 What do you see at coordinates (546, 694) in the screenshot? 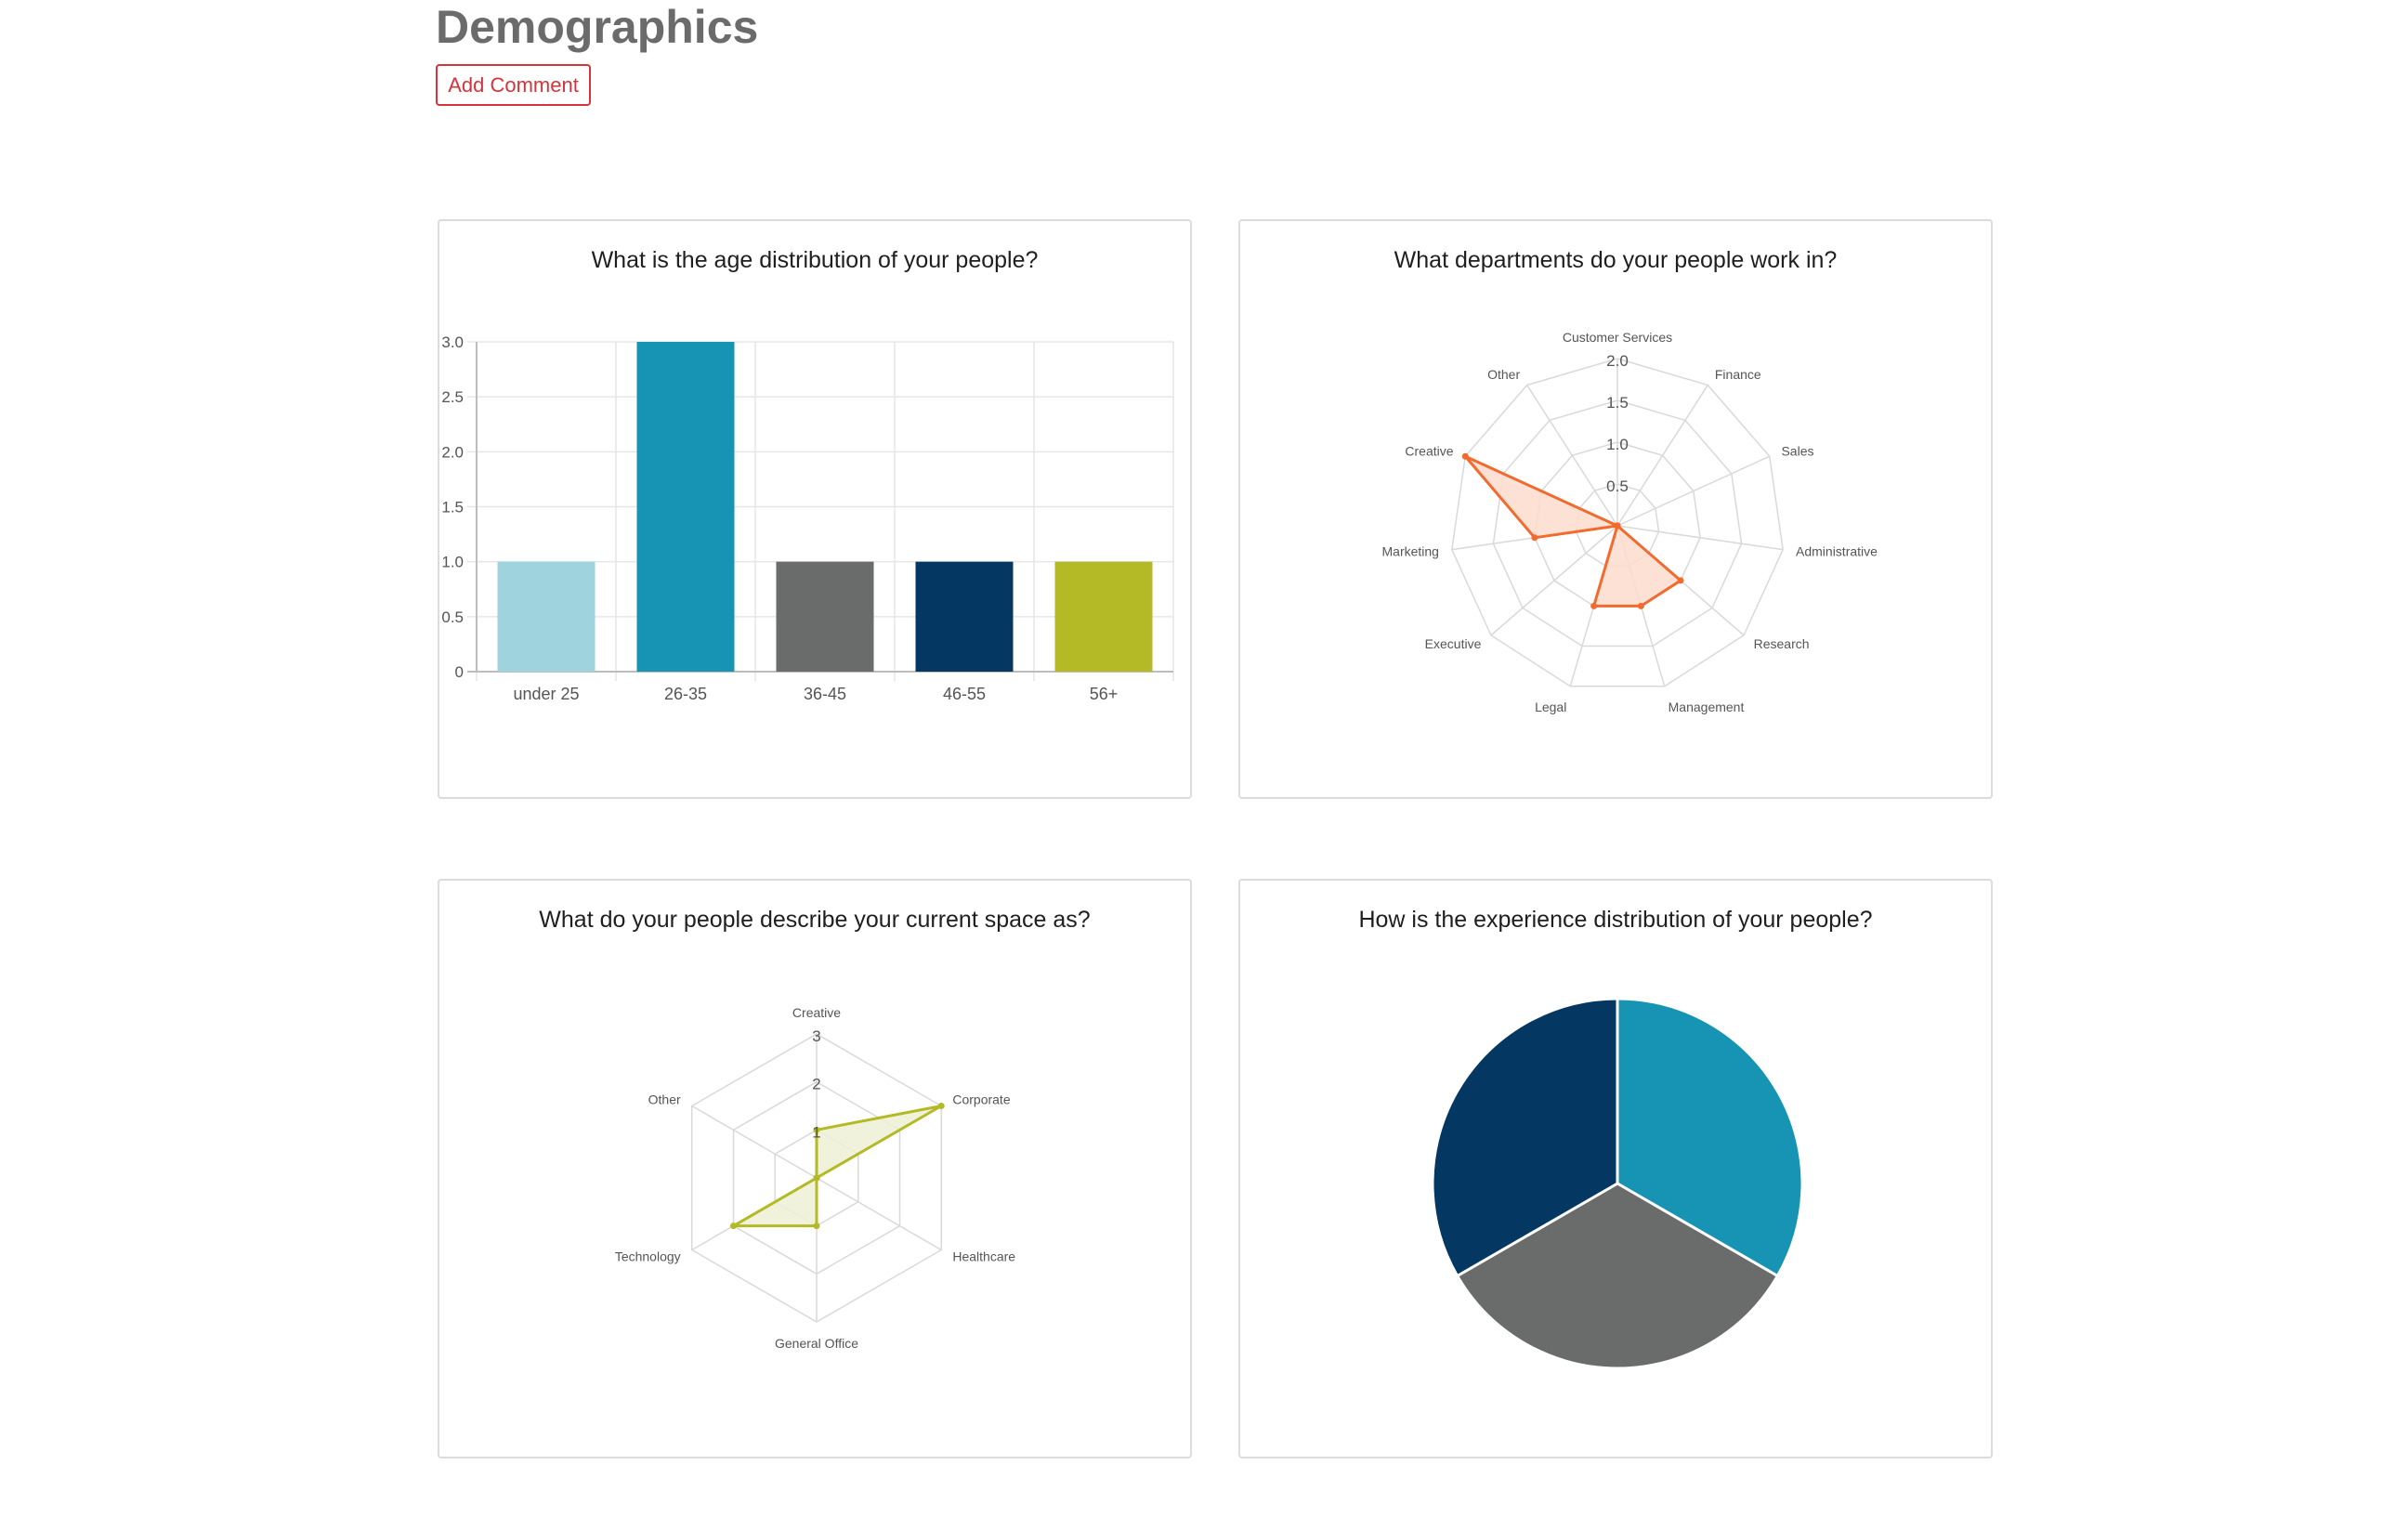
I see `age-xtick-label: under 25` at bounding box center [546, 694].